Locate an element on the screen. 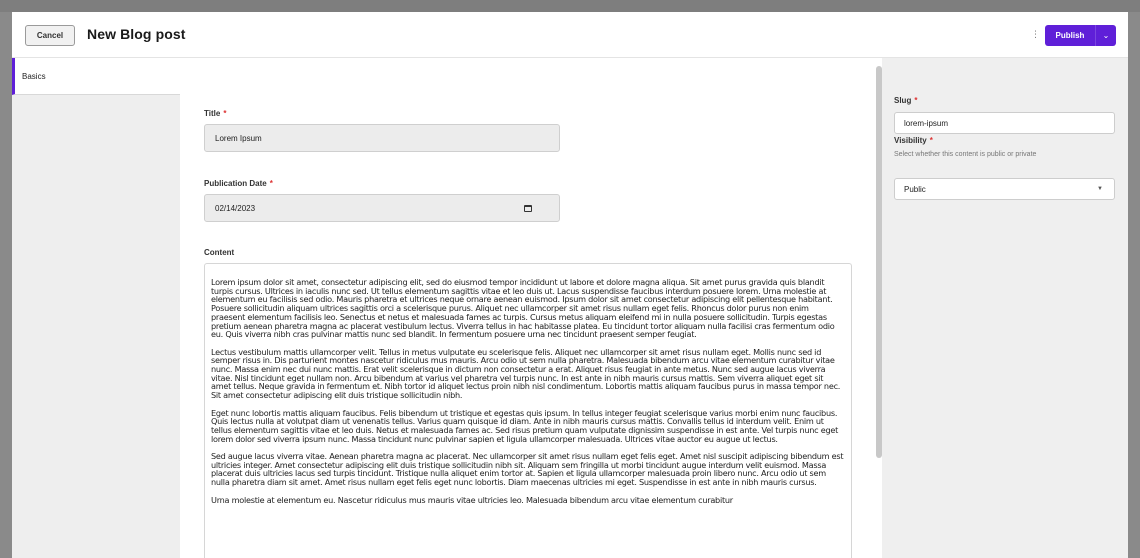  title-label: Title * is located at coordinates (215, 113).